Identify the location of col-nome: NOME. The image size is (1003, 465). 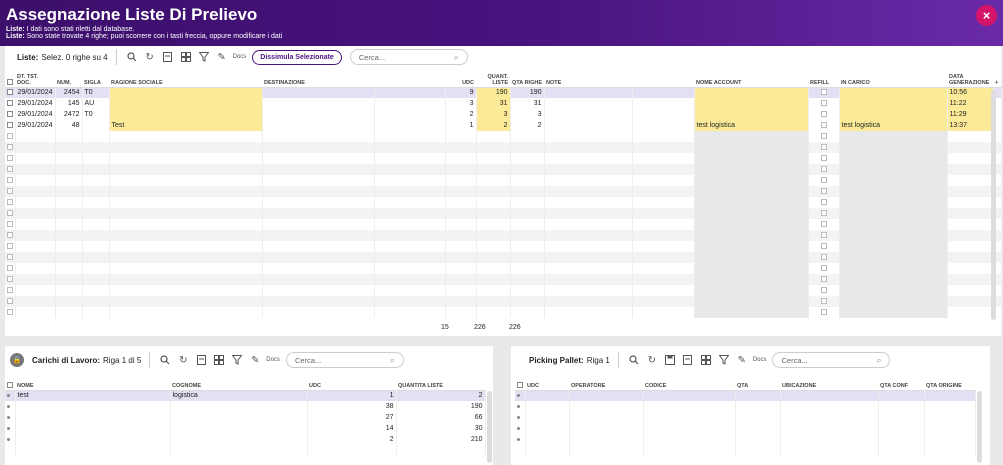
(92, 381).